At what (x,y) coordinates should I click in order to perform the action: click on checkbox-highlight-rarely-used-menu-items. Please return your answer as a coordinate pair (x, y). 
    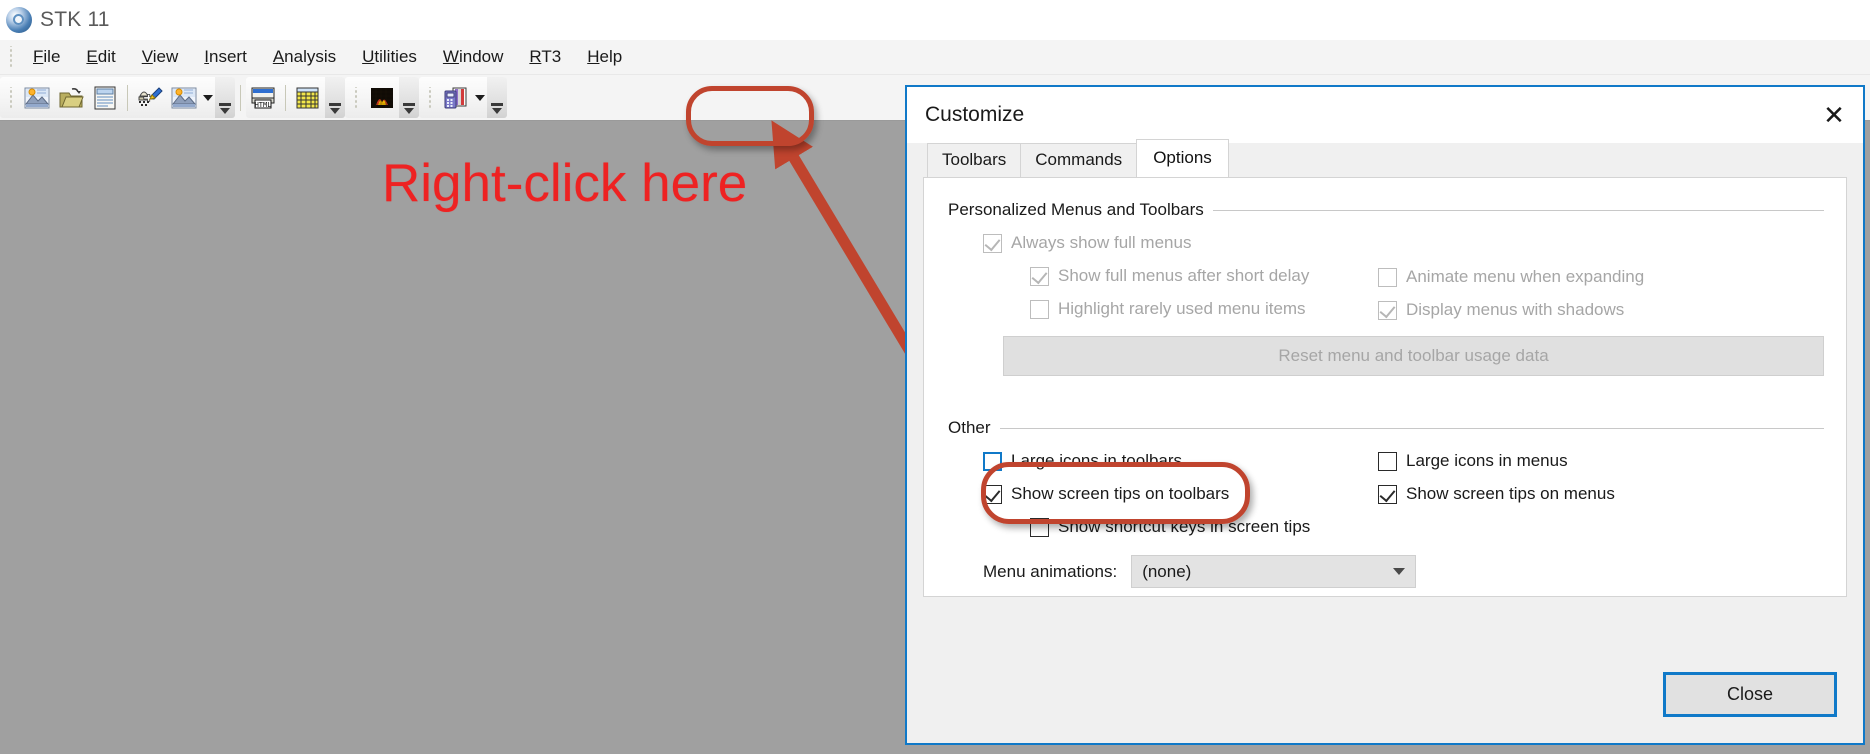
    Looking at the image, I should click on (1039, 309).